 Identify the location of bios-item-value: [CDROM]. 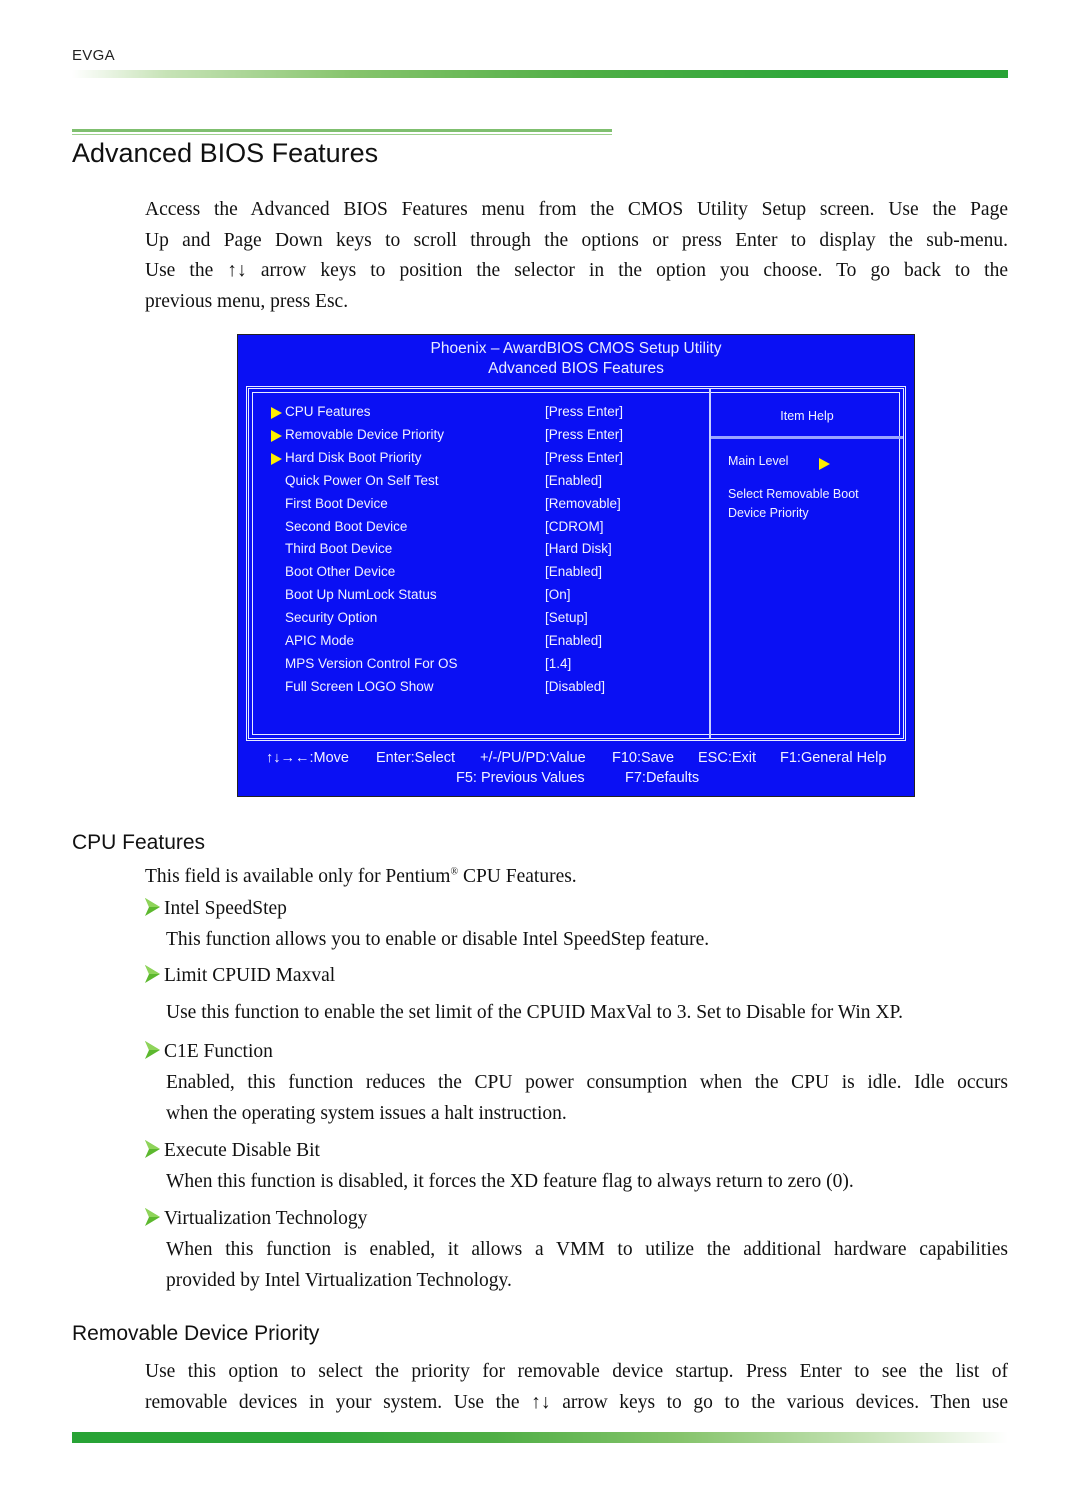
(574, 526).